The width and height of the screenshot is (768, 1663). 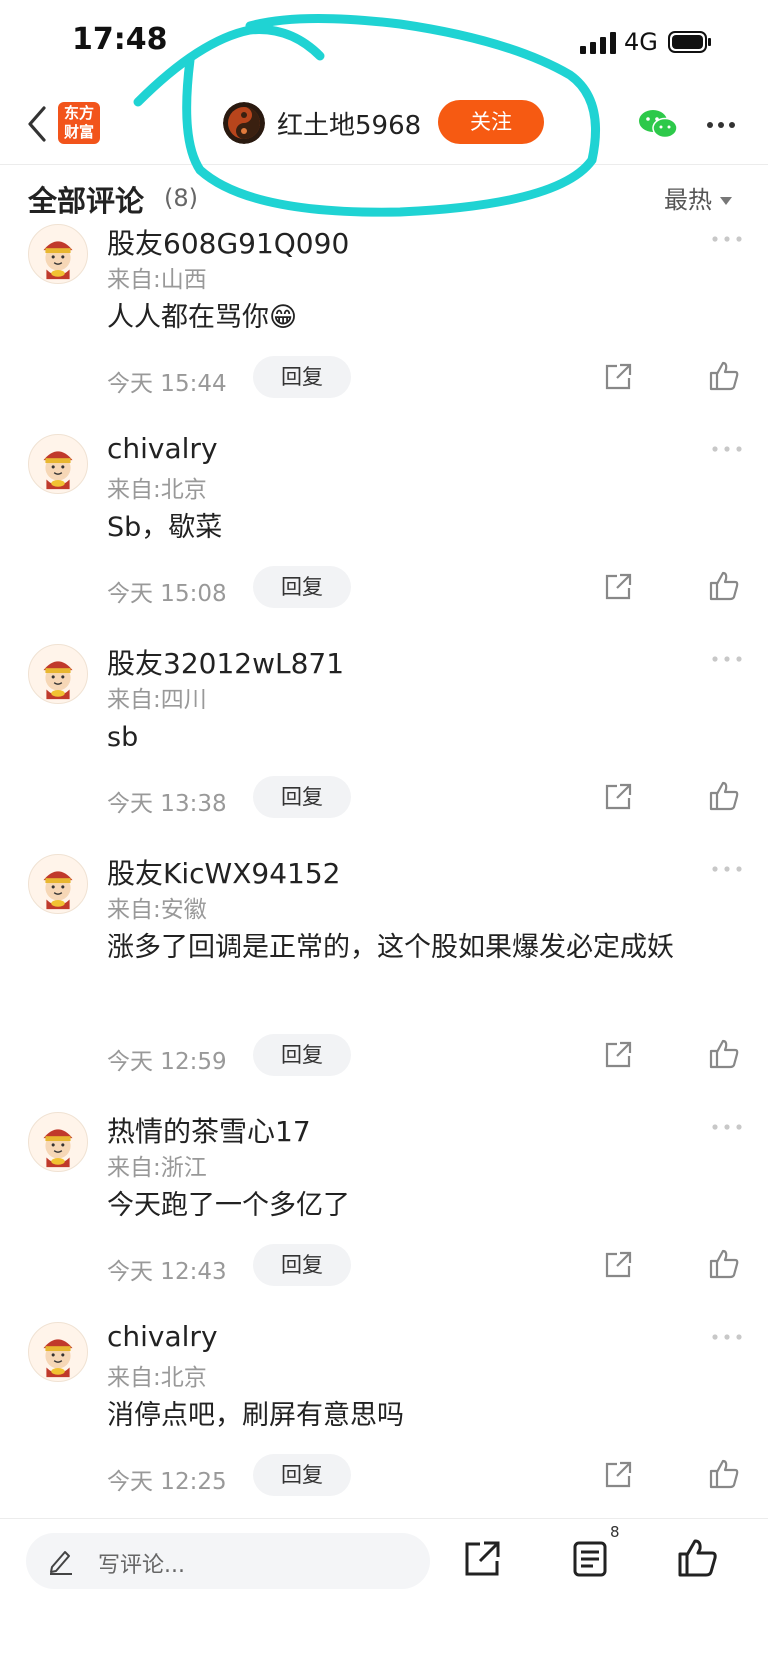 What do you see at coordinates (37, 124) in the screenshot?
I see `back-arrow-icon` at bounding box center [37, 124].